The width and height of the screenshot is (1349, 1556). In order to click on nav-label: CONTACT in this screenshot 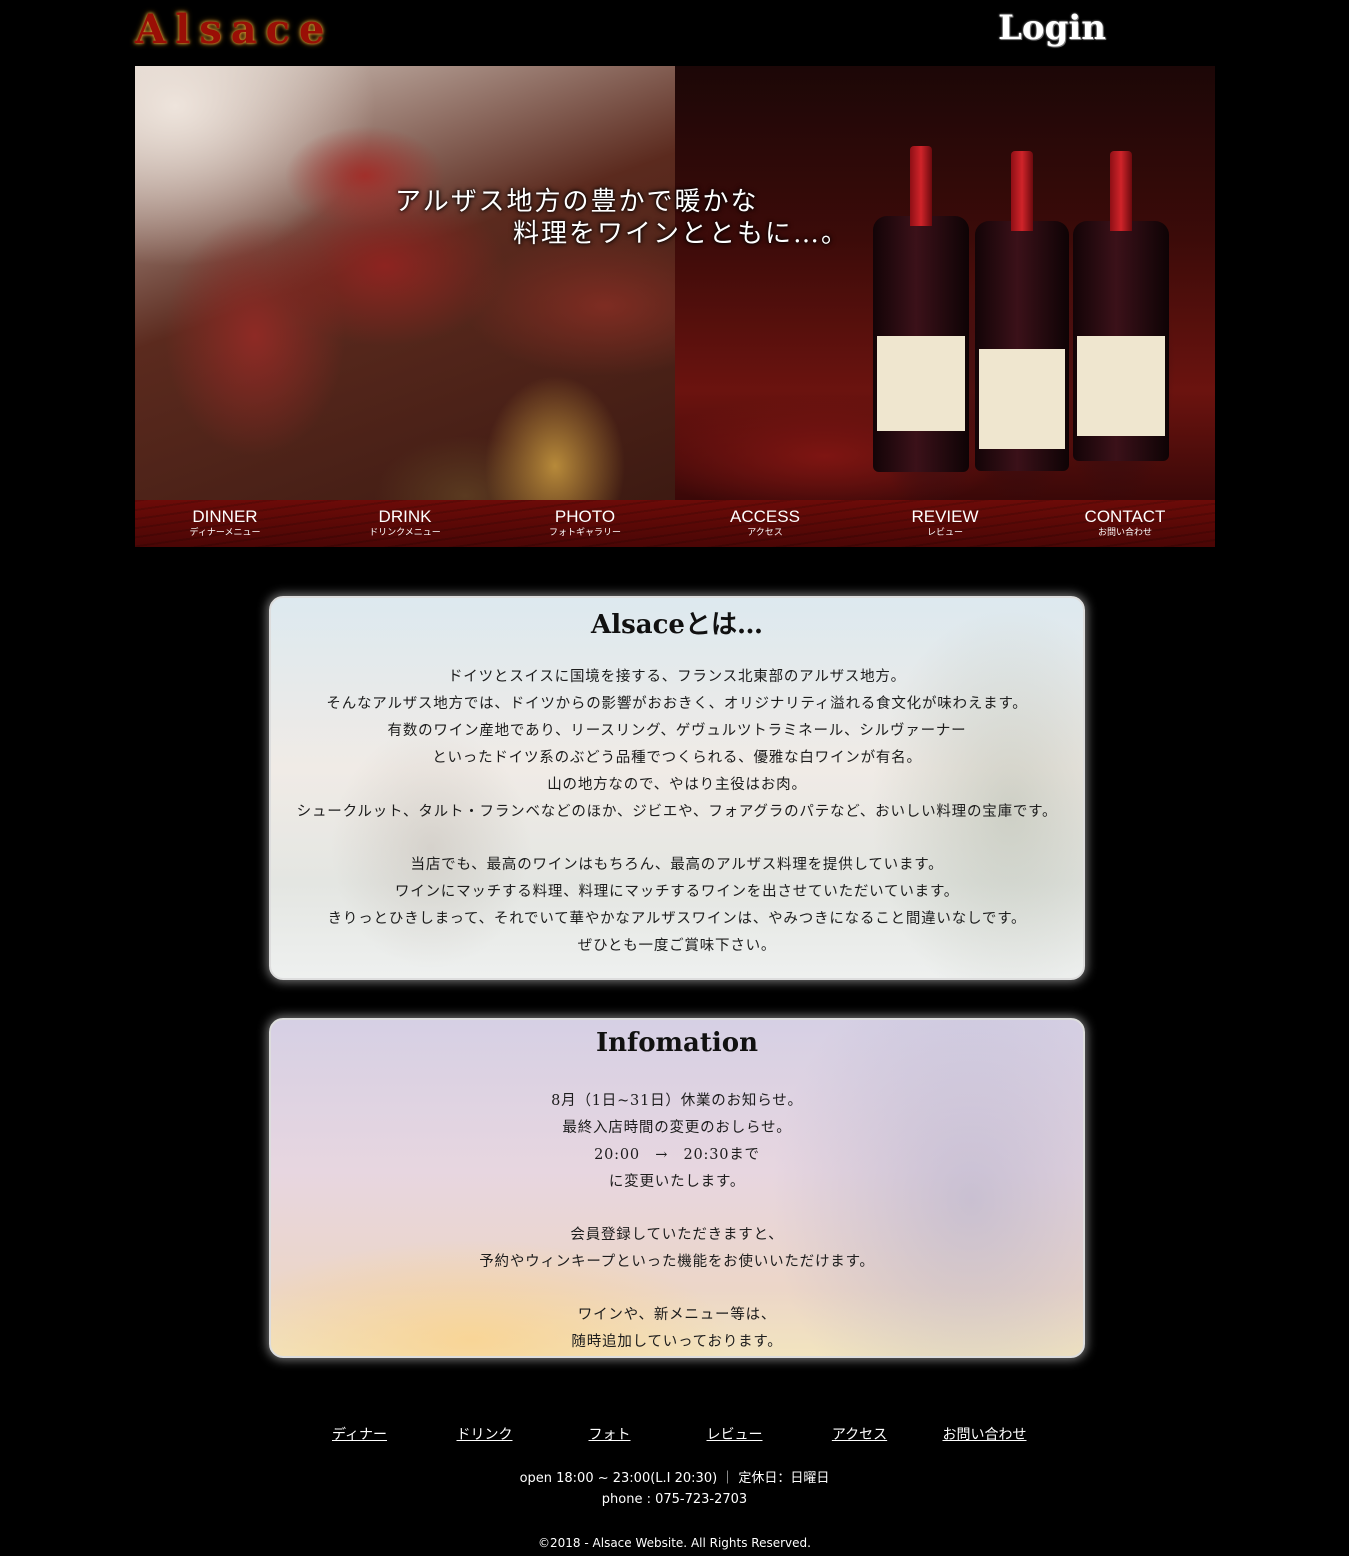, I will do `click(1125, 516)`.